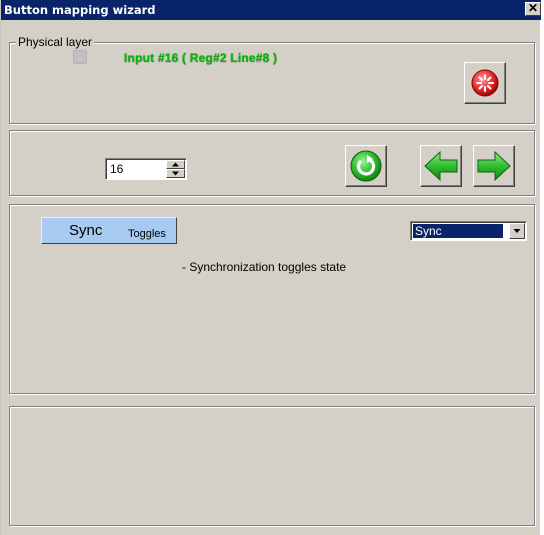 The image size is (544, 535). What do you see at coordinates (55, 42) in the screenshot?
I see `physical-layer-legend: Physical layer` at bounding box center [55, 42].